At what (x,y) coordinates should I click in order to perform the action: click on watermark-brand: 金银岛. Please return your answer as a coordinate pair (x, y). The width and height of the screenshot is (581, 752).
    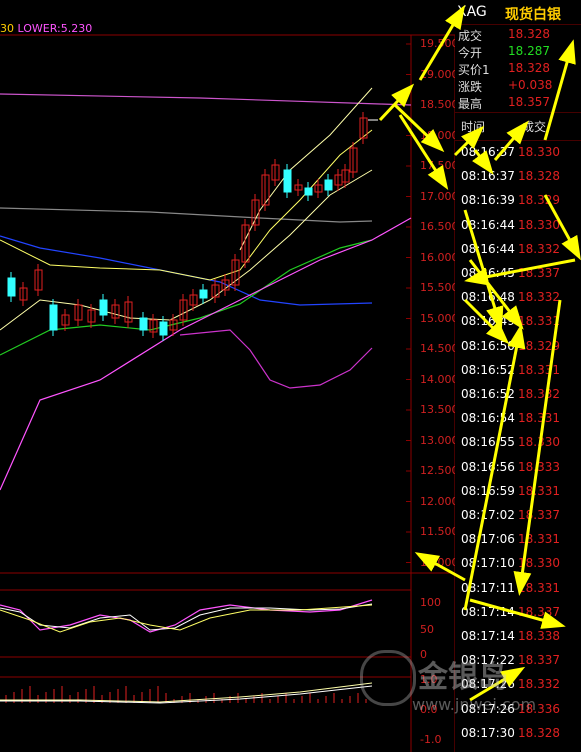
    Looking at the image, I should click on (463, 677).